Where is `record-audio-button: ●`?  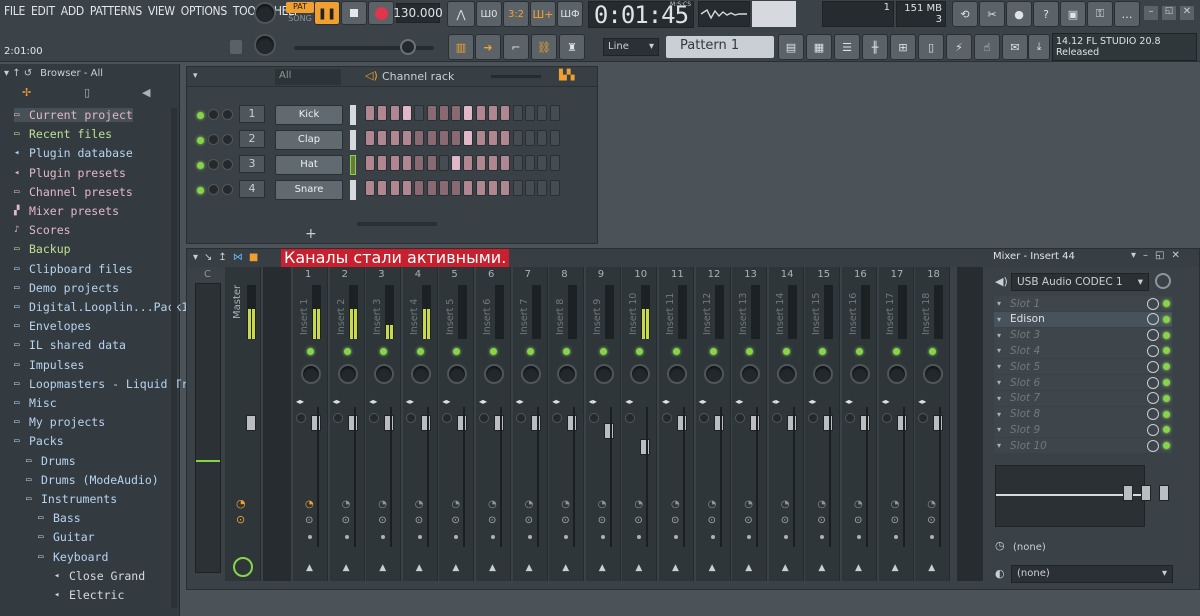 record-audio-button: ● is located at coordinates (1019, 14).